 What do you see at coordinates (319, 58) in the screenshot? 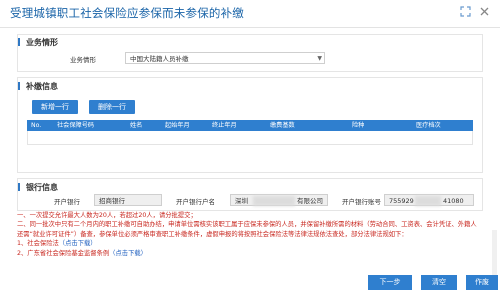
I see `chevron-down-icon: ▼` at bounding box center [319, 58].